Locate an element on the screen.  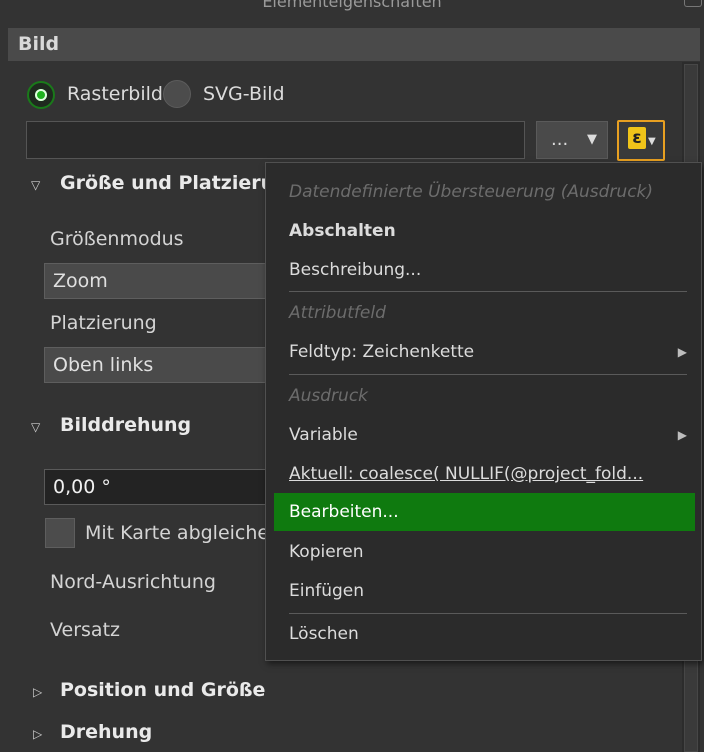
menu-item-paste: Einfügen is located at coordinates (483, 591).